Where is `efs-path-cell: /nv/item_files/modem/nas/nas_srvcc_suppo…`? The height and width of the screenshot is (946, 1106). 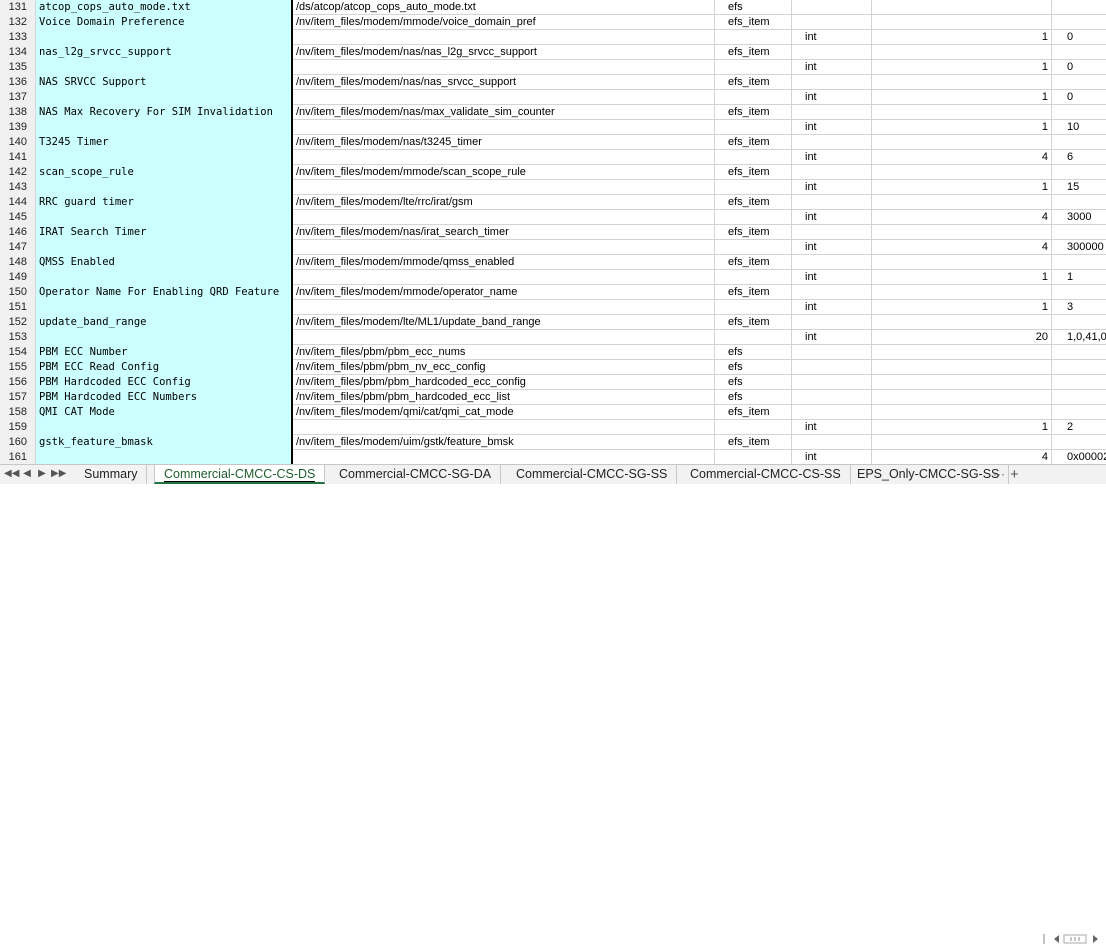 efs-path-cell: /nv/item_files/modem/nas/nas_srvcc_suppo… is located at coordinates (503, 82).